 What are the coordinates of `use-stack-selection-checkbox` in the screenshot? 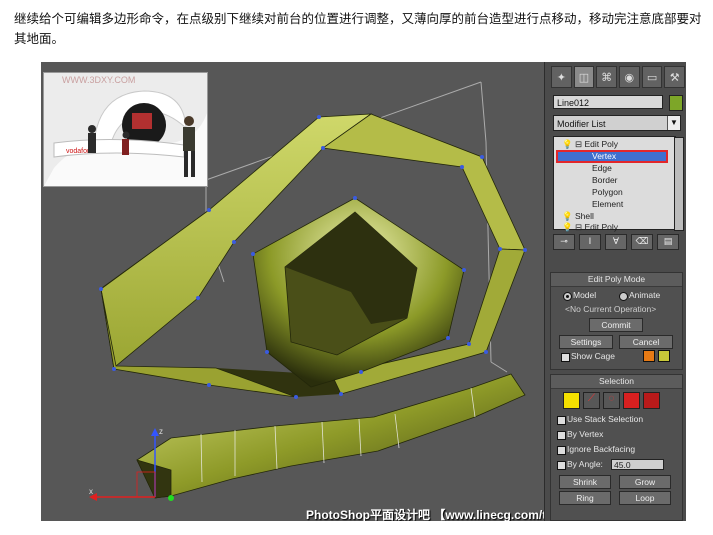 It's located at (561, 420).